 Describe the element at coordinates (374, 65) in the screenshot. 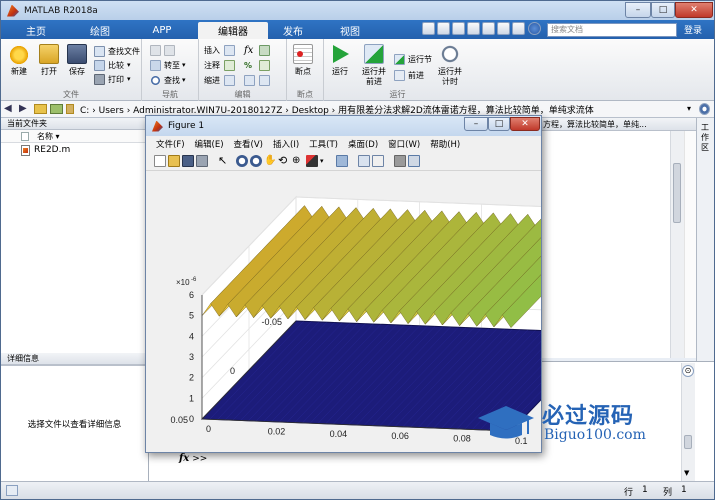

I see `run-advance-button: 运行并 前进` at that location.